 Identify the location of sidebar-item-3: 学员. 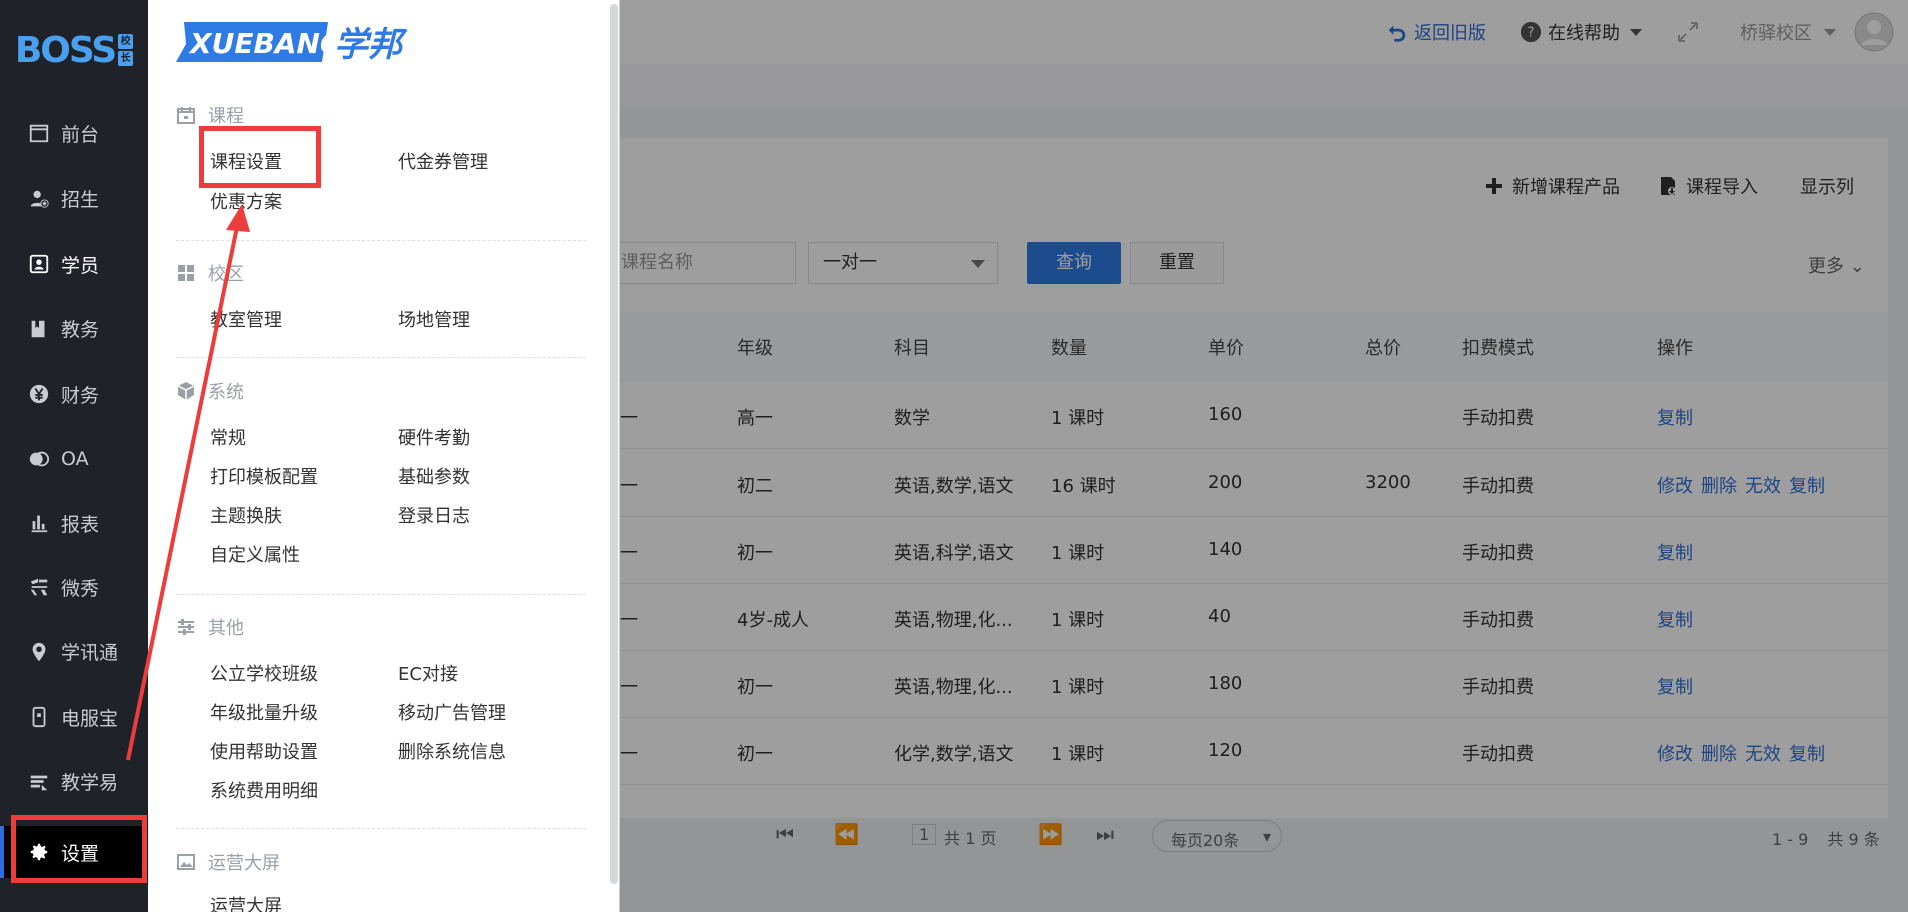
(74, 264).